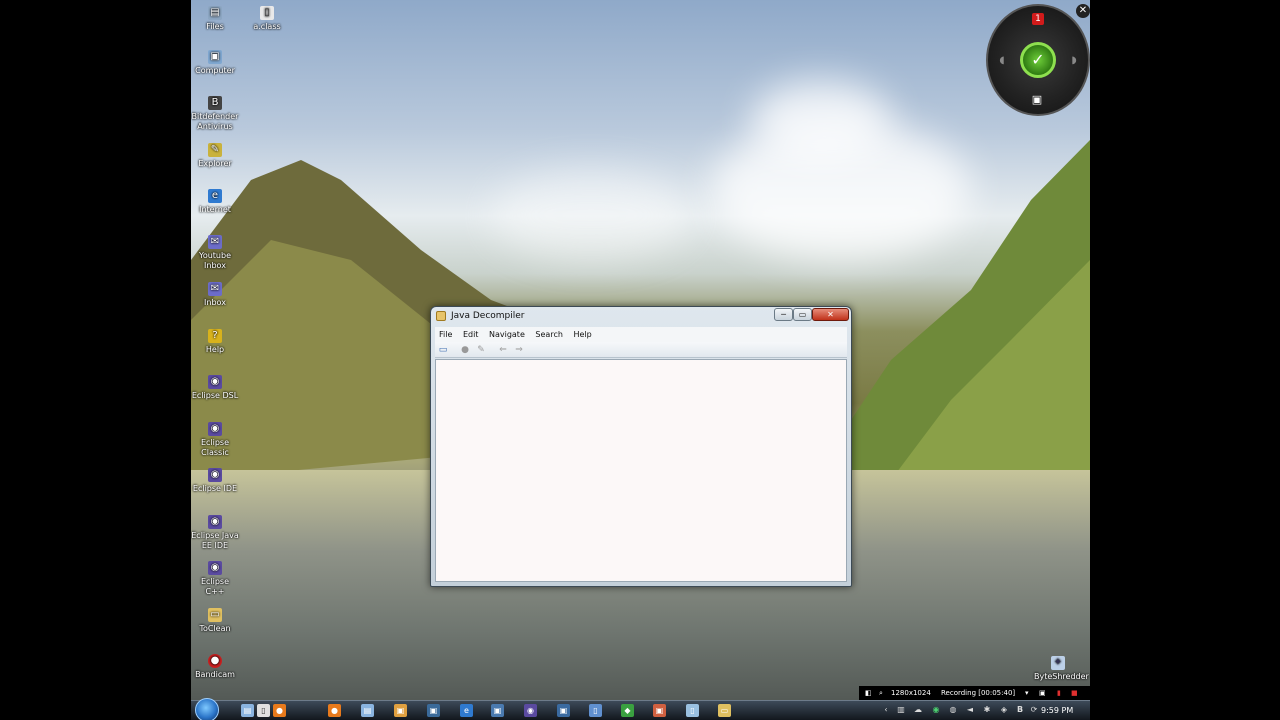  I want to click on open-file-icon: ▭, so click(443, 350).